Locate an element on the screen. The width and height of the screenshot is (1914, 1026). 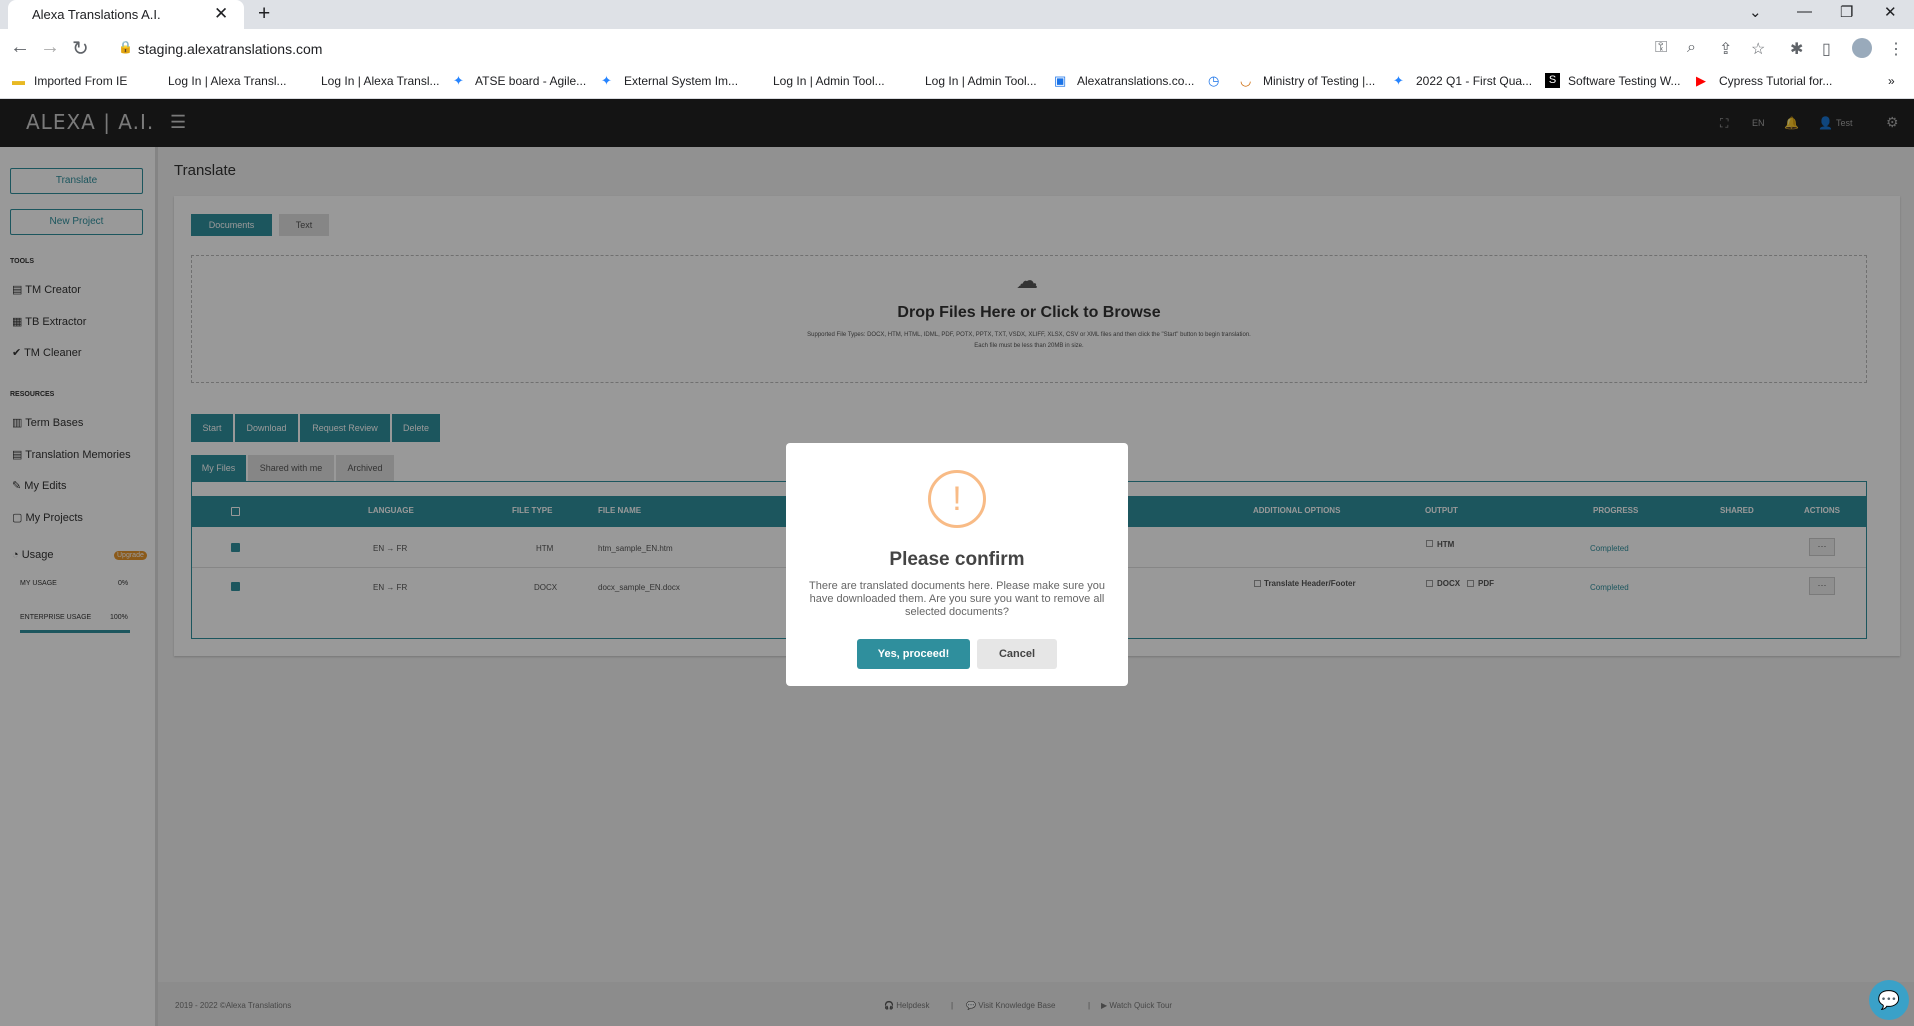
lock-icon: 🔒 is located at coordinates (125, 47).